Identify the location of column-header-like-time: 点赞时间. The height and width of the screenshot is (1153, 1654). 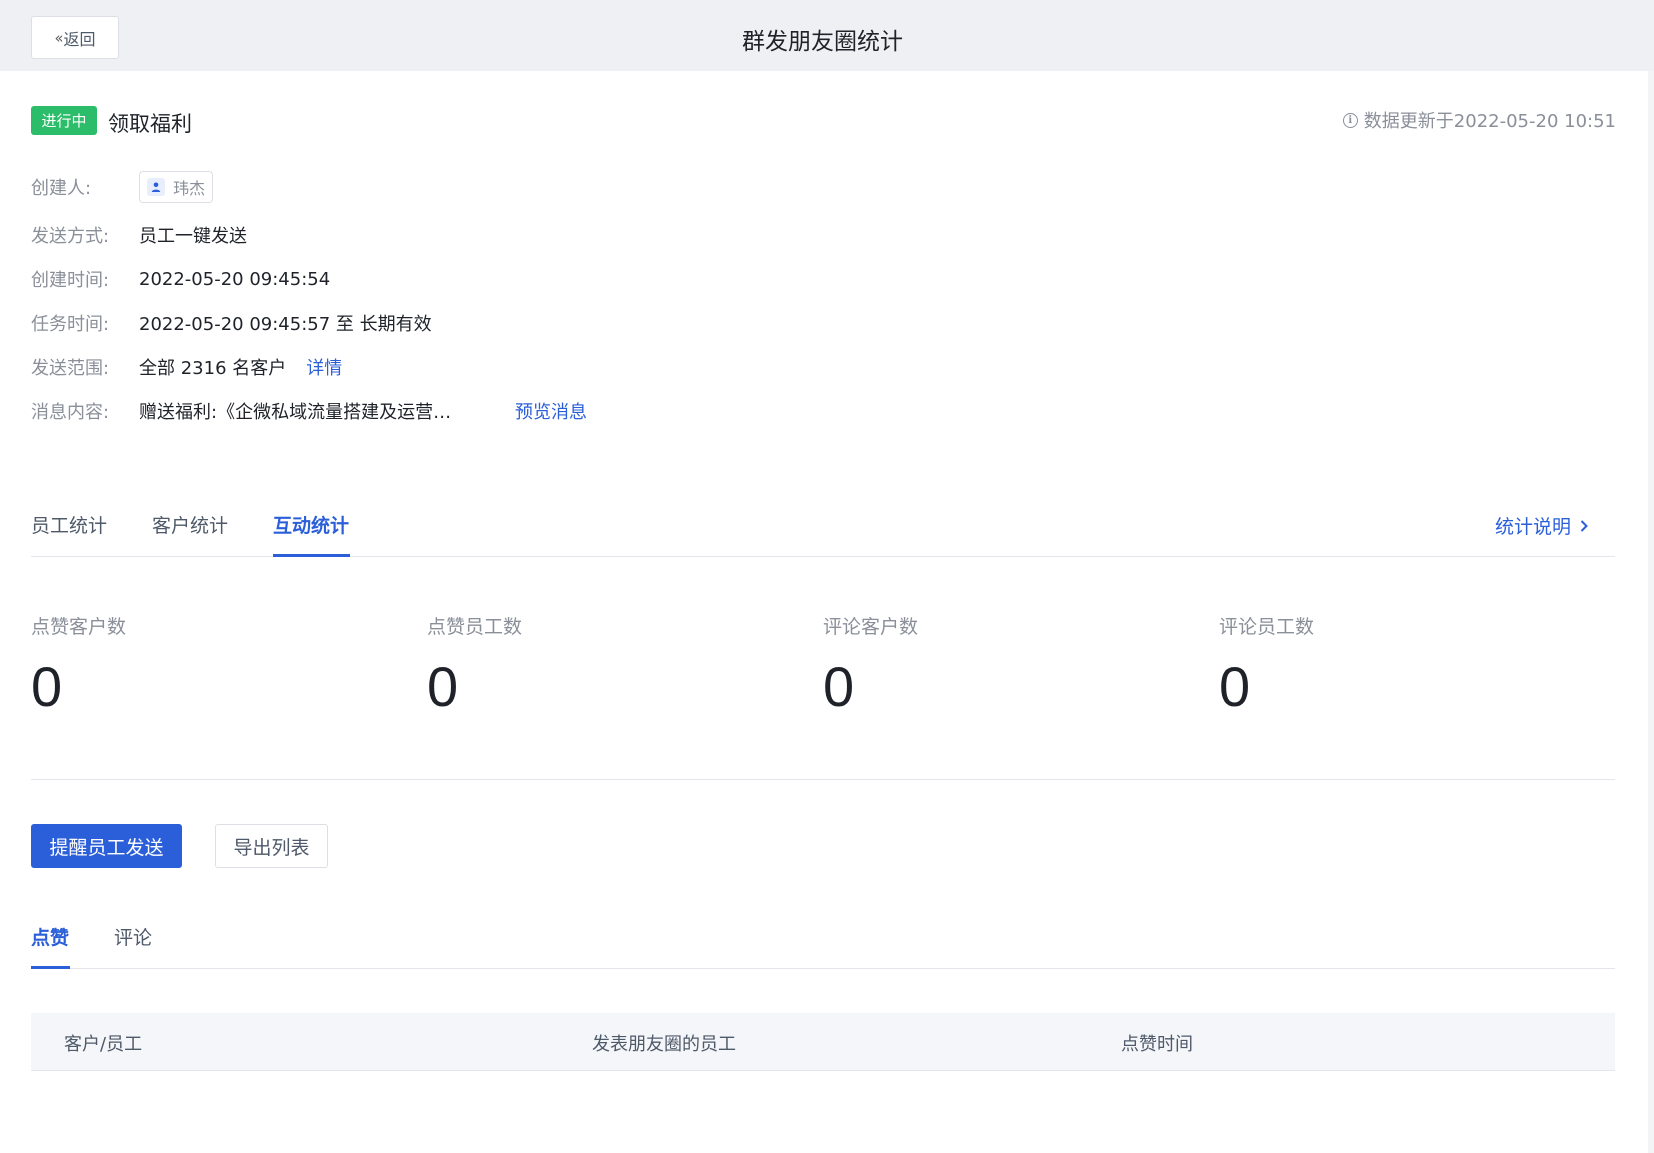
(1157, 1044).